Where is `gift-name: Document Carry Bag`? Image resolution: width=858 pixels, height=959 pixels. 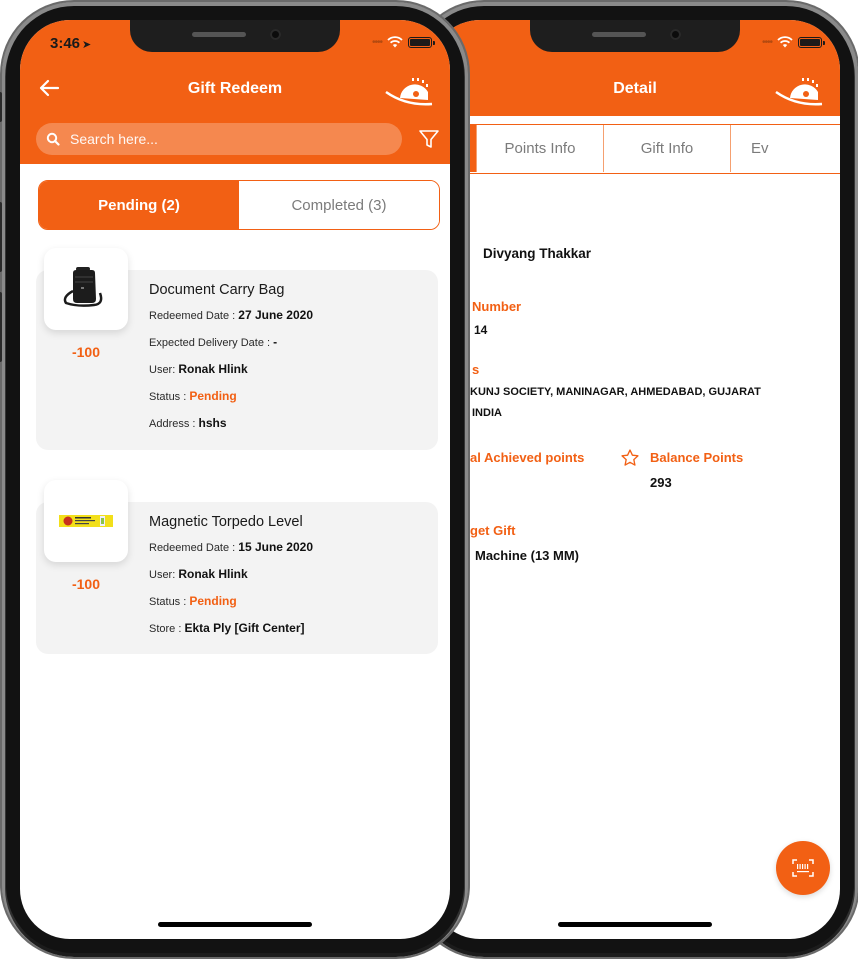 gift-name: Document Carry Bag is located at coordinates (217, 290).